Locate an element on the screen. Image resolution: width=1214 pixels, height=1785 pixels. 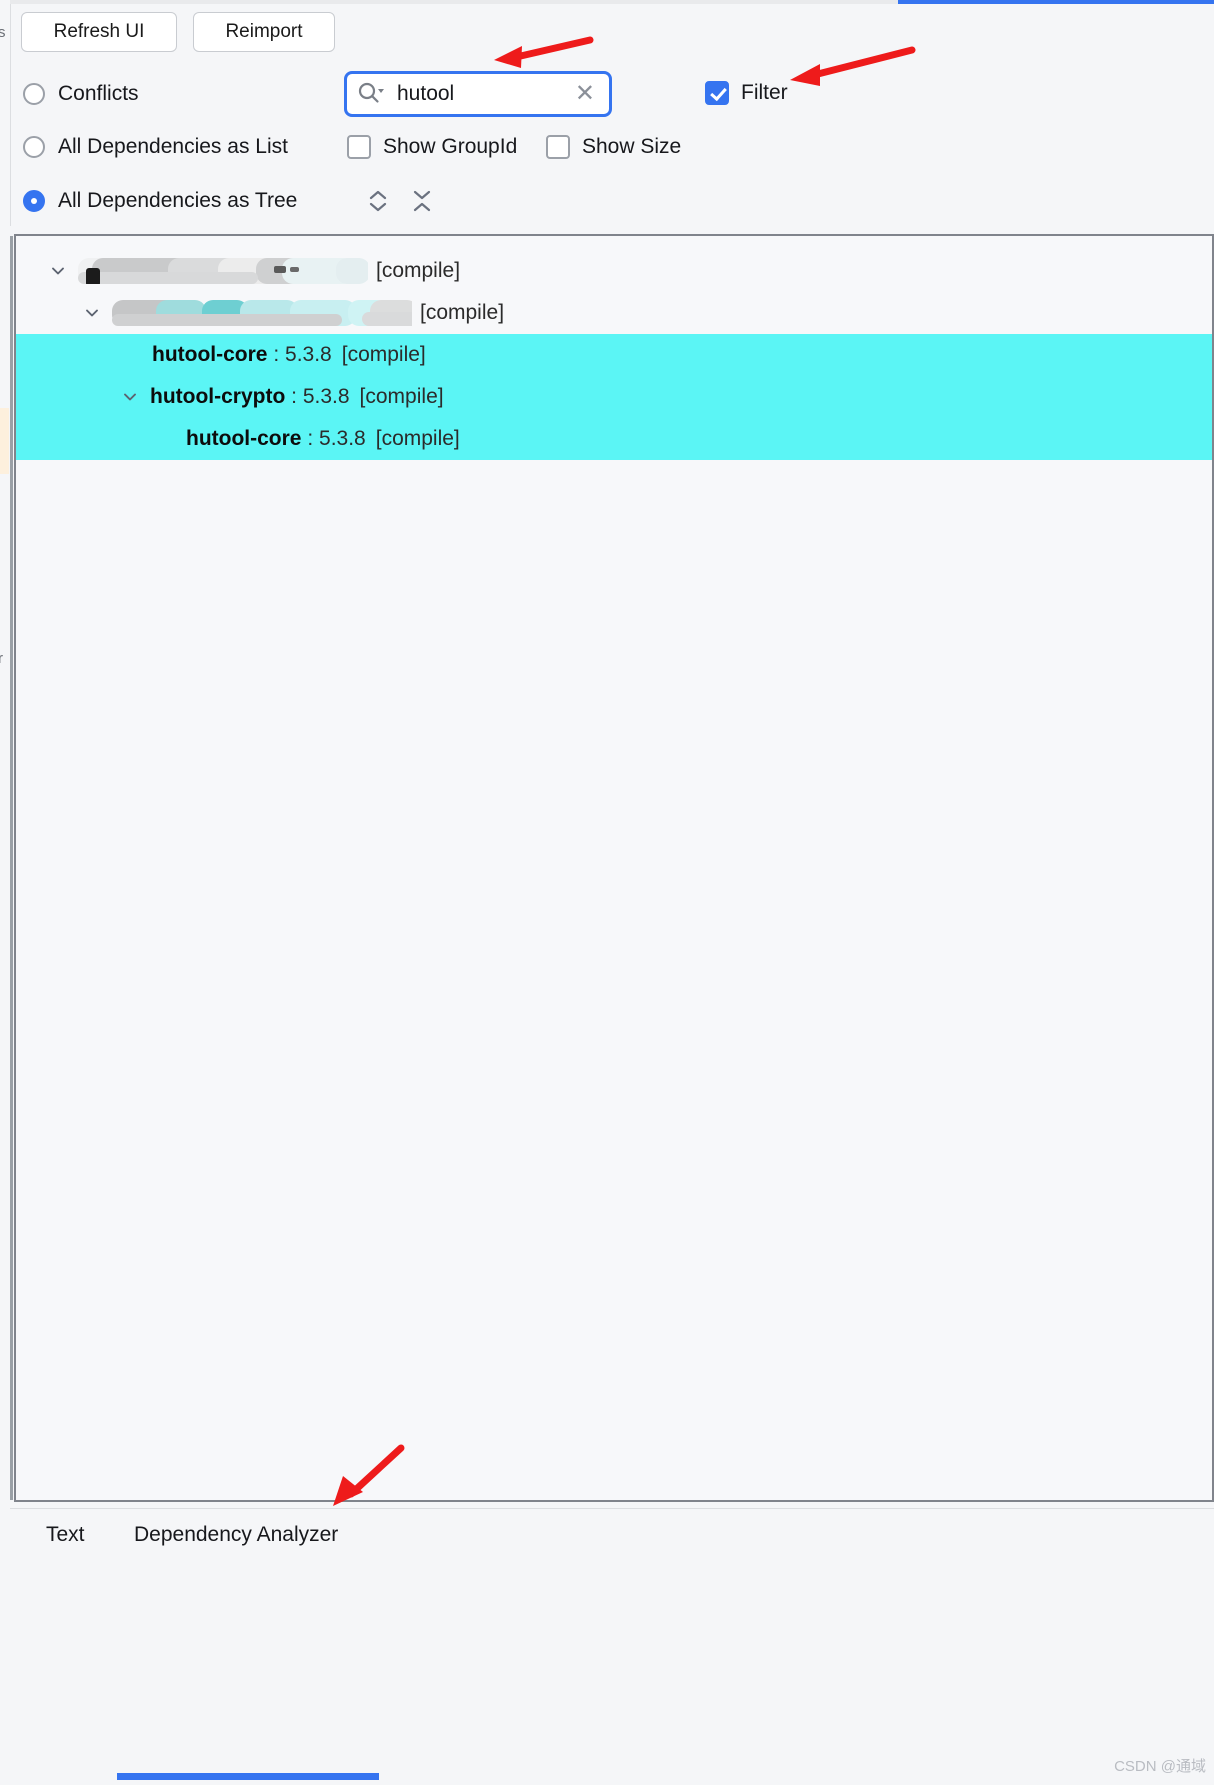
refresh-ui-button: Refresh UI is located at coordinates (99, 32).